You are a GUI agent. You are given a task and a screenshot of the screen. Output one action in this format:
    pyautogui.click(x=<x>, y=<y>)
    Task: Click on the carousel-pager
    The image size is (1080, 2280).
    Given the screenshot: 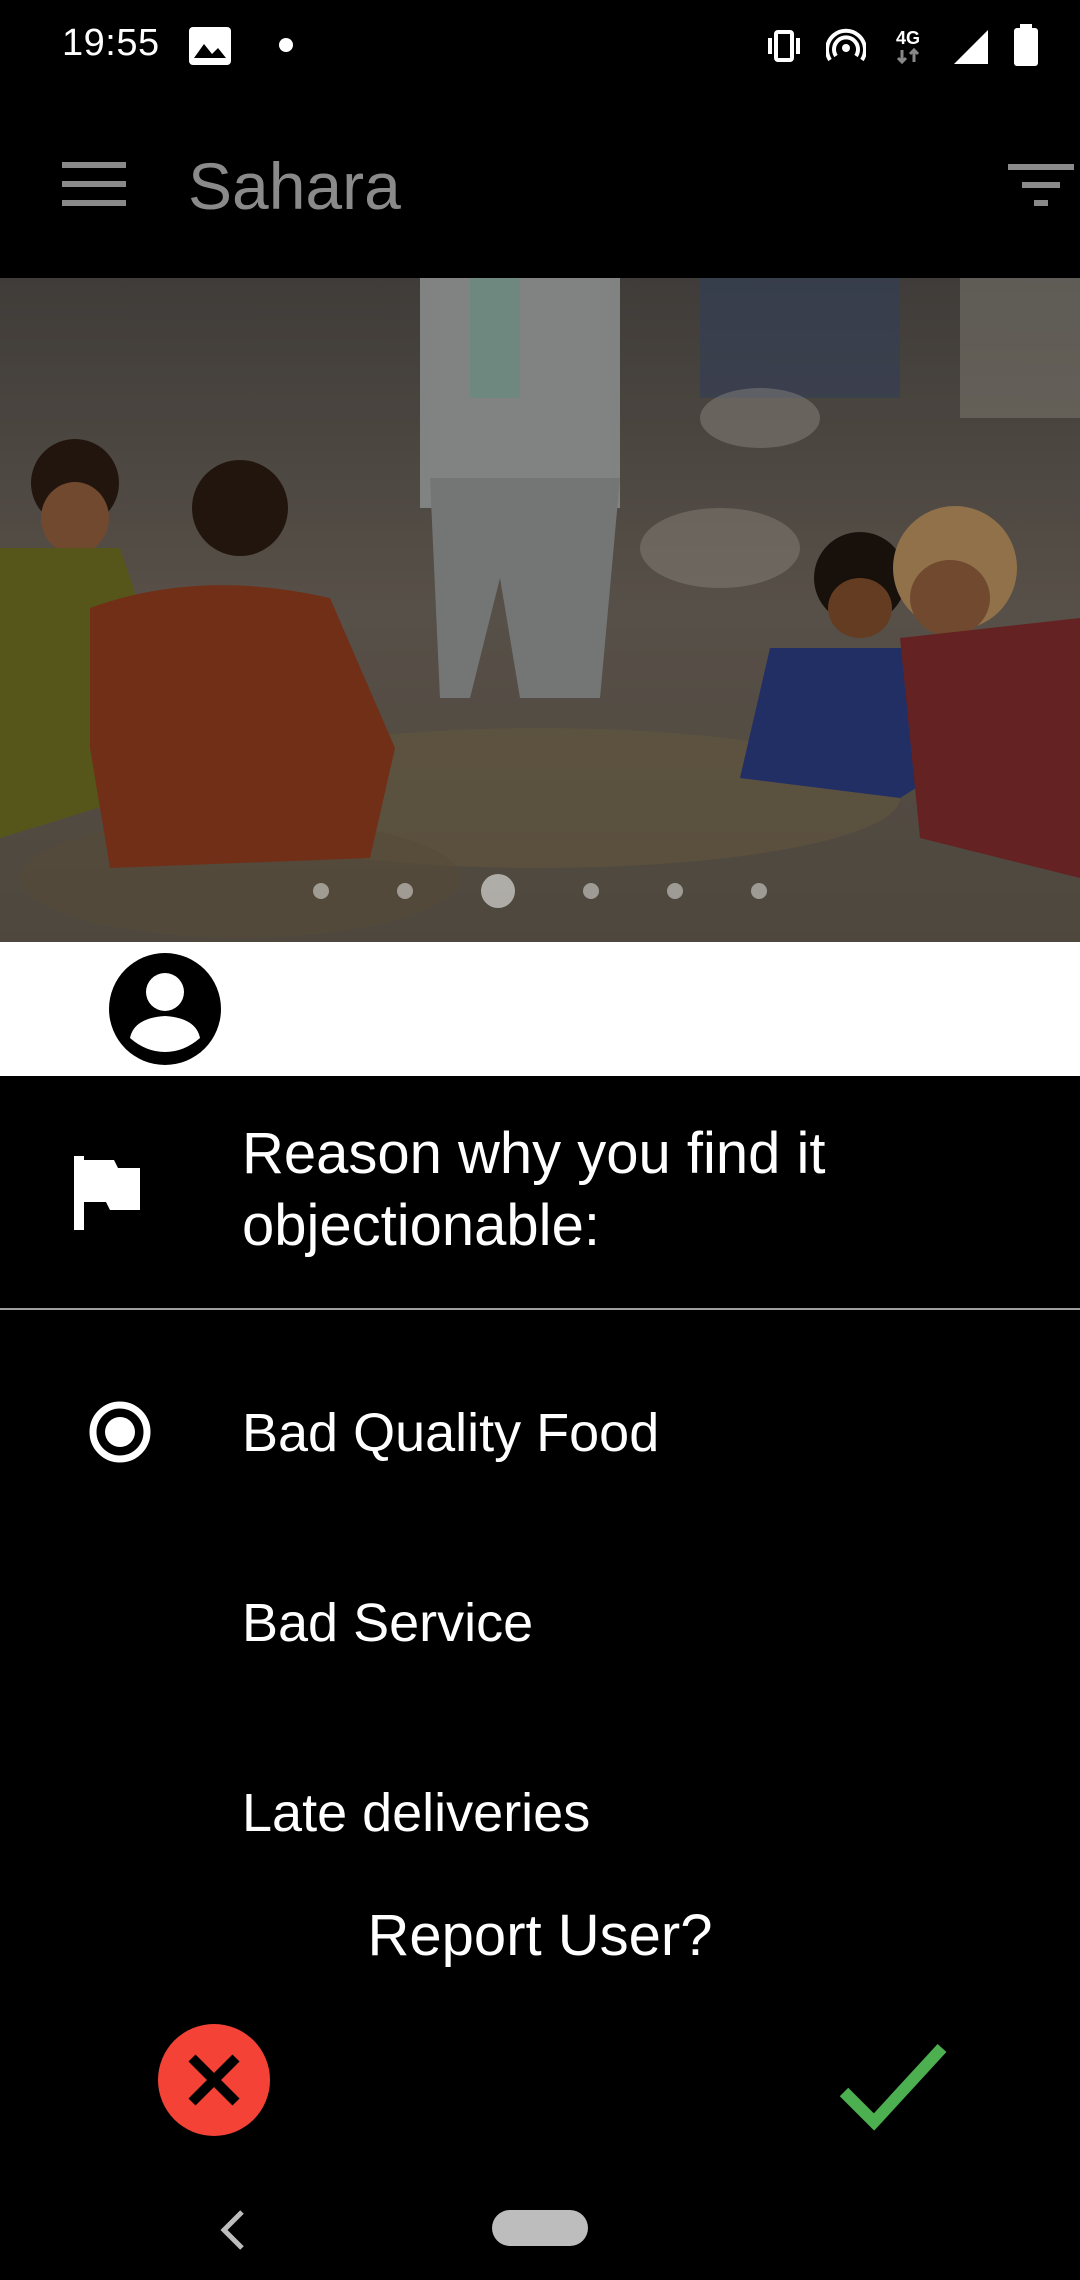 What is the action you would take?
    pyautogui.click(x=540, y=891)
    